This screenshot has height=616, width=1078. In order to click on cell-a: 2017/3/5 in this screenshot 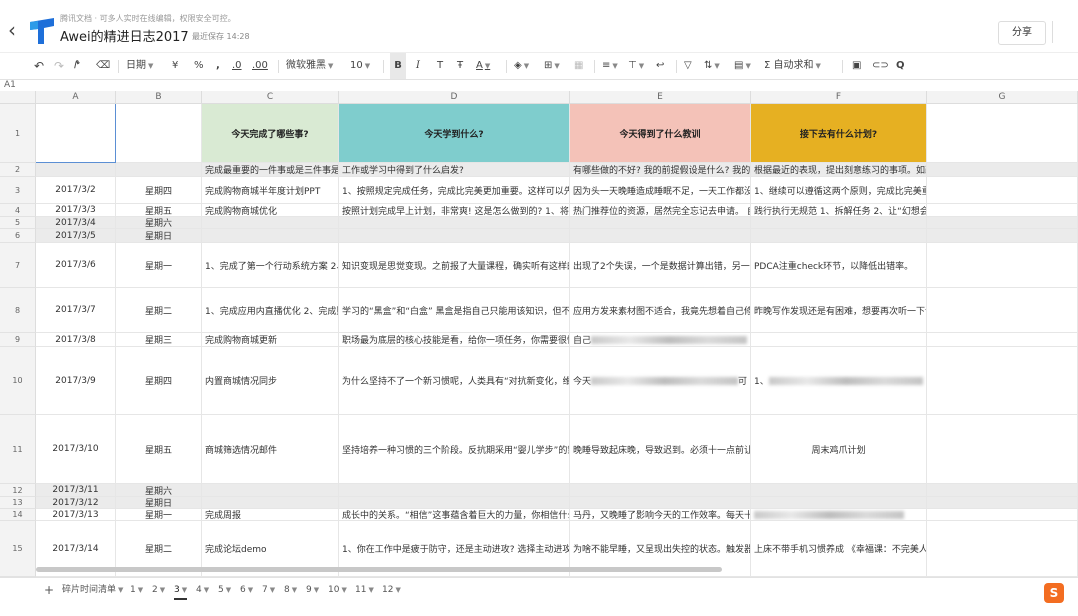, I will do `click(76, 236)`.